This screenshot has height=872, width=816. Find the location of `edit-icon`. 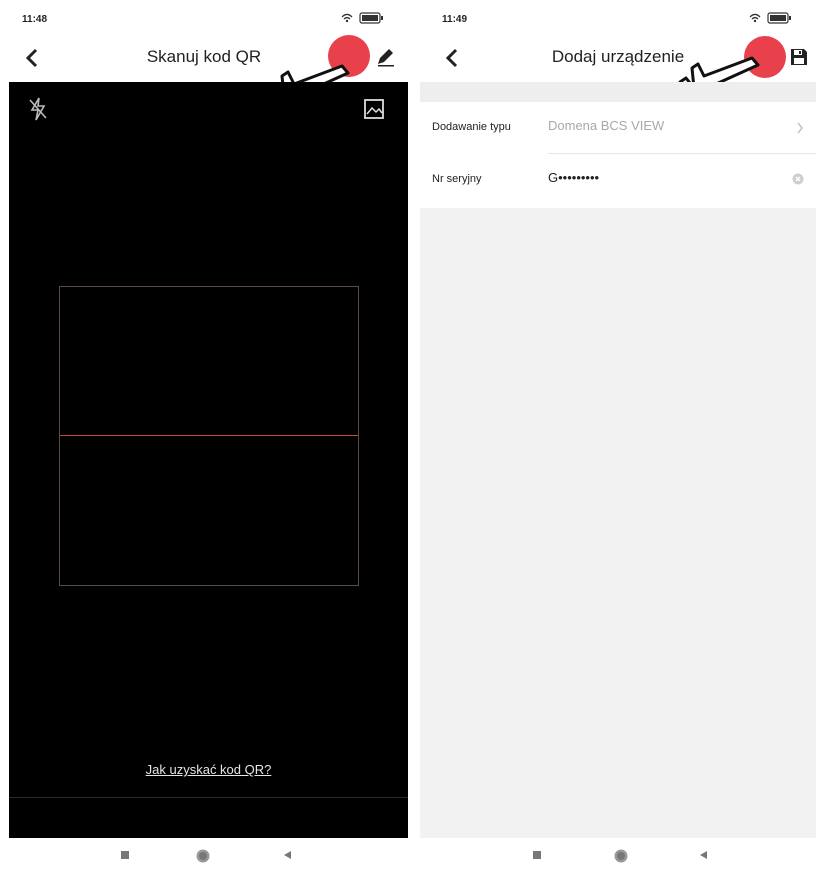

edit-icon is located at coordinates (385, 59).